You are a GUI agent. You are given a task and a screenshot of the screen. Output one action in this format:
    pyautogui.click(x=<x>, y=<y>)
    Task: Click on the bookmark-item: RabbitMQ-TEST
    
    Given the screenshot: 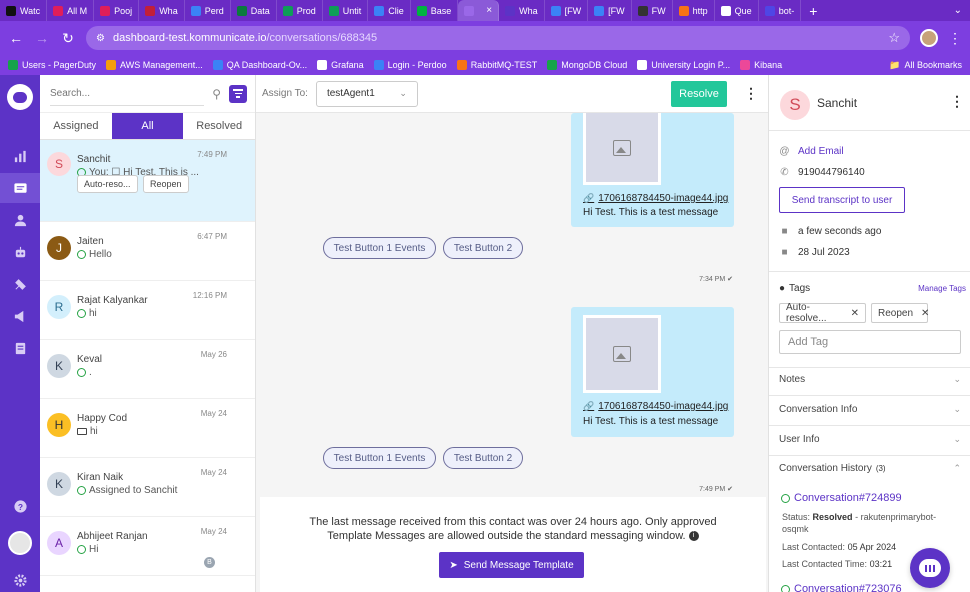 What is the action you would take?
    pyautogui.click(x=496, y=65)
    